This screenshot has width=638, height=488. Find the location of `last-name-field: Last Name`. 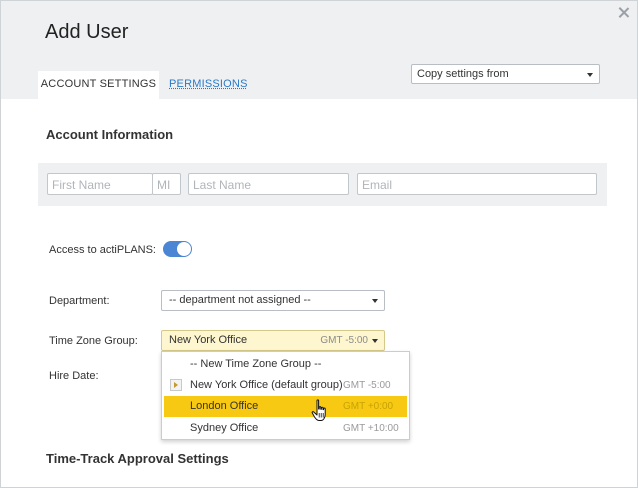

last-name-field: Last Name is located at coordinates (268, 184).